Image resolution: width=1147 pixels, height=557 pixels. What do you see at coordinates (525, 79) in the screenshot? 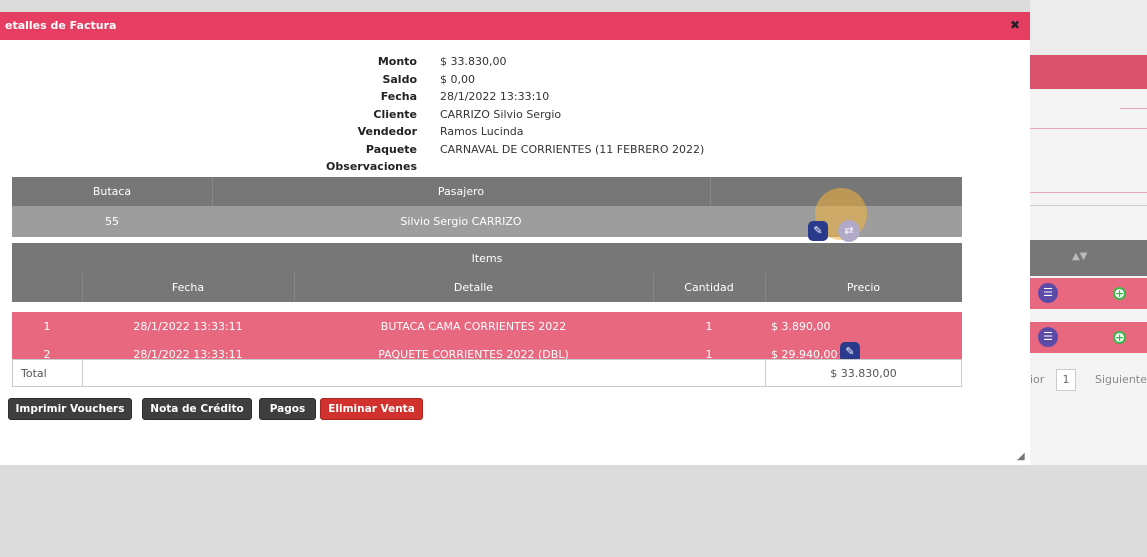
I see `info-row-saldo: Saldo $ 0,00` at bounding box center [525, 79].